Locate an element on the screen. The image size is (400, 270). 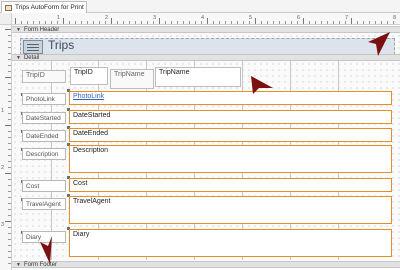
photolink-control: PhotoLink is located at coordinates (230, 98).